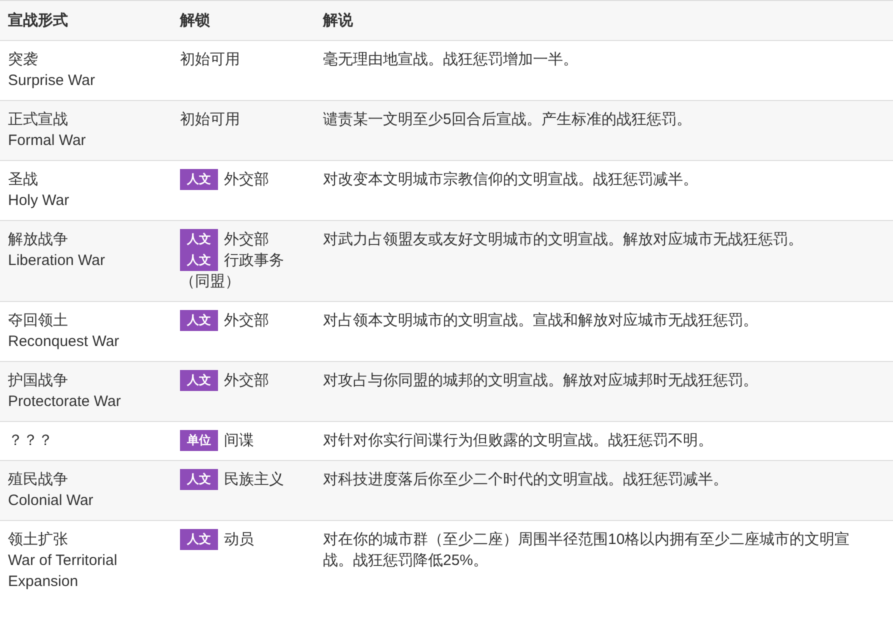 The height and width of the screenshot is (624, 893). What do you see at coordinates (510, 179) in the screenshot?
I see `description-text: 对改变本文明城市宗教信仰的文明宣战。战狂惩罚减半。` at bounding box center [510, 179].